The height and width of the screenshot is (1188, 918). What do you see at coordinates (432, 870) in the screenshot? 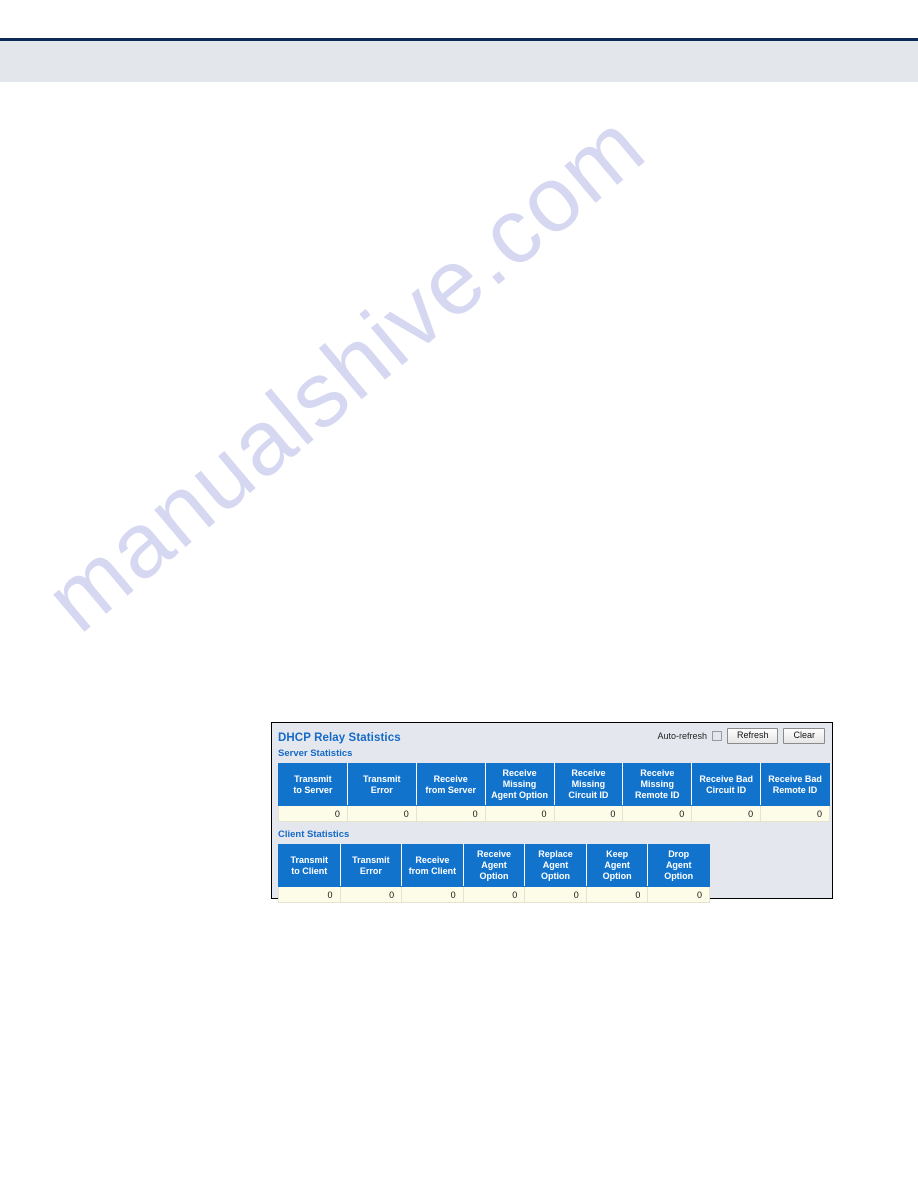
I see `header-line-2: from Client` at bounding box center [432, 870].